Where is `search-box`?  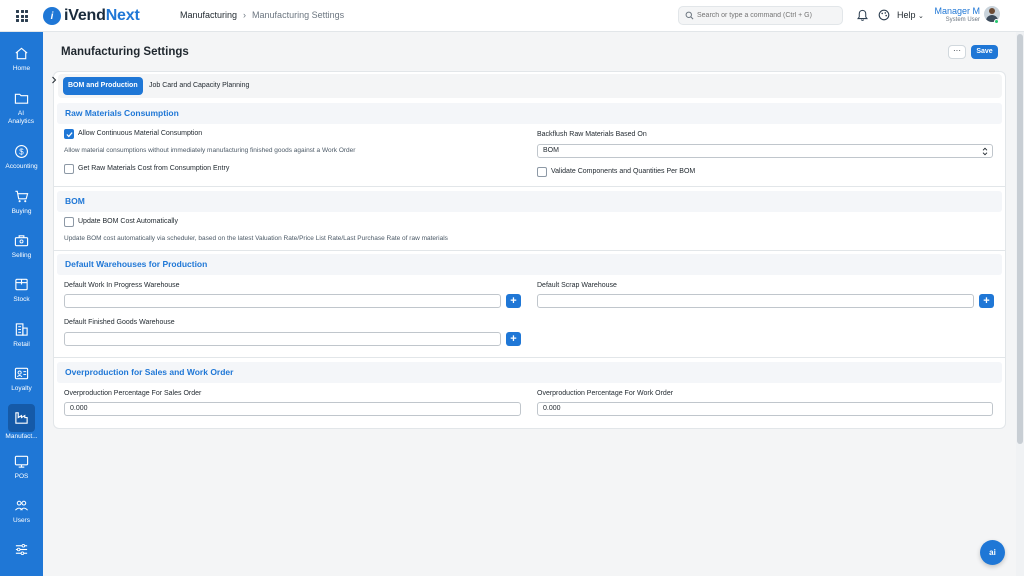 search-box is located at coordinates (760, 15).